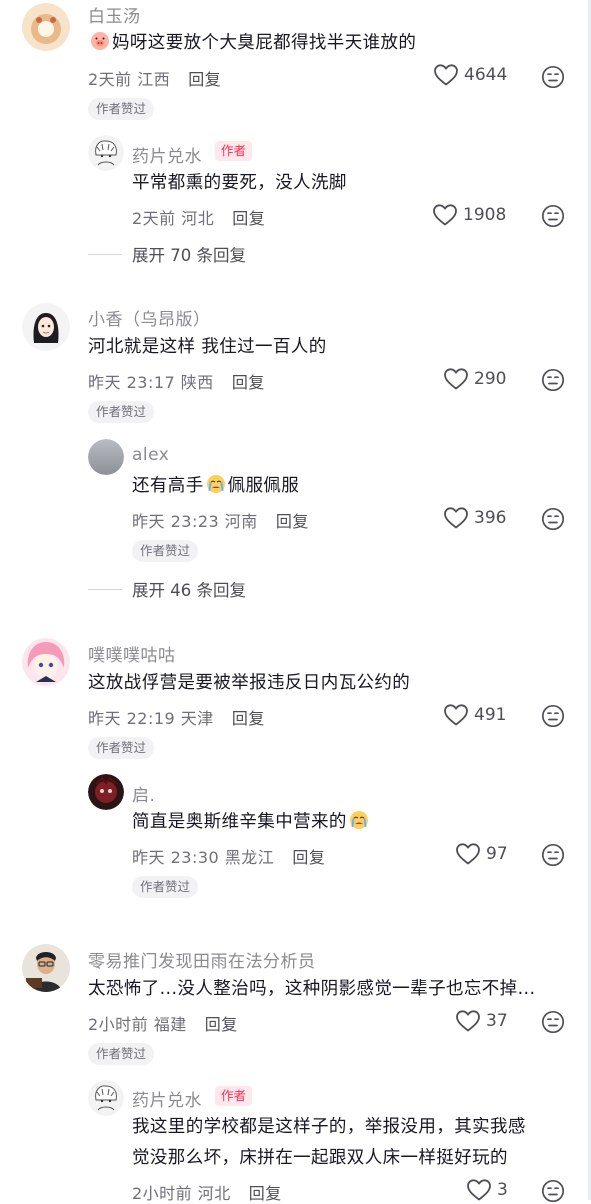  Describe the element at coordinates (149, 317) in the screenshot. I see `username: 小香（乌昂版）` at that location.